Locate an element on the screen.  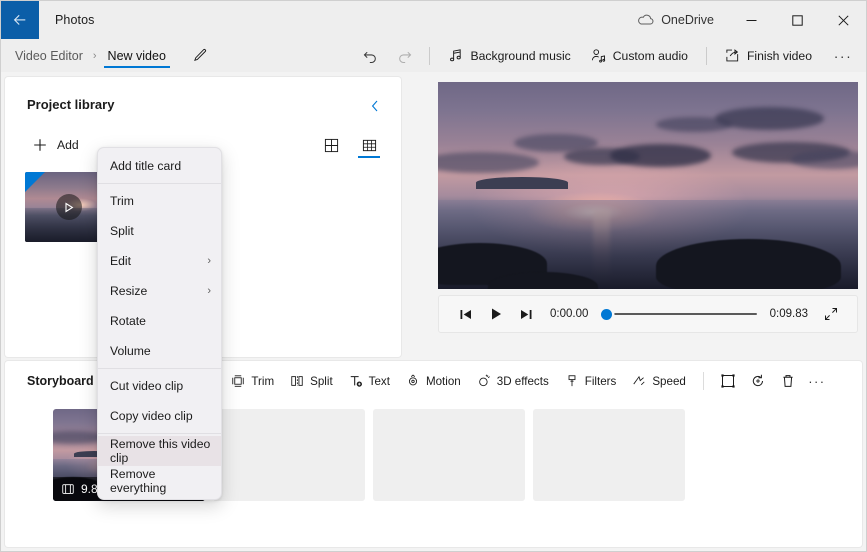
text-icon is located at coordinates (356, 381).